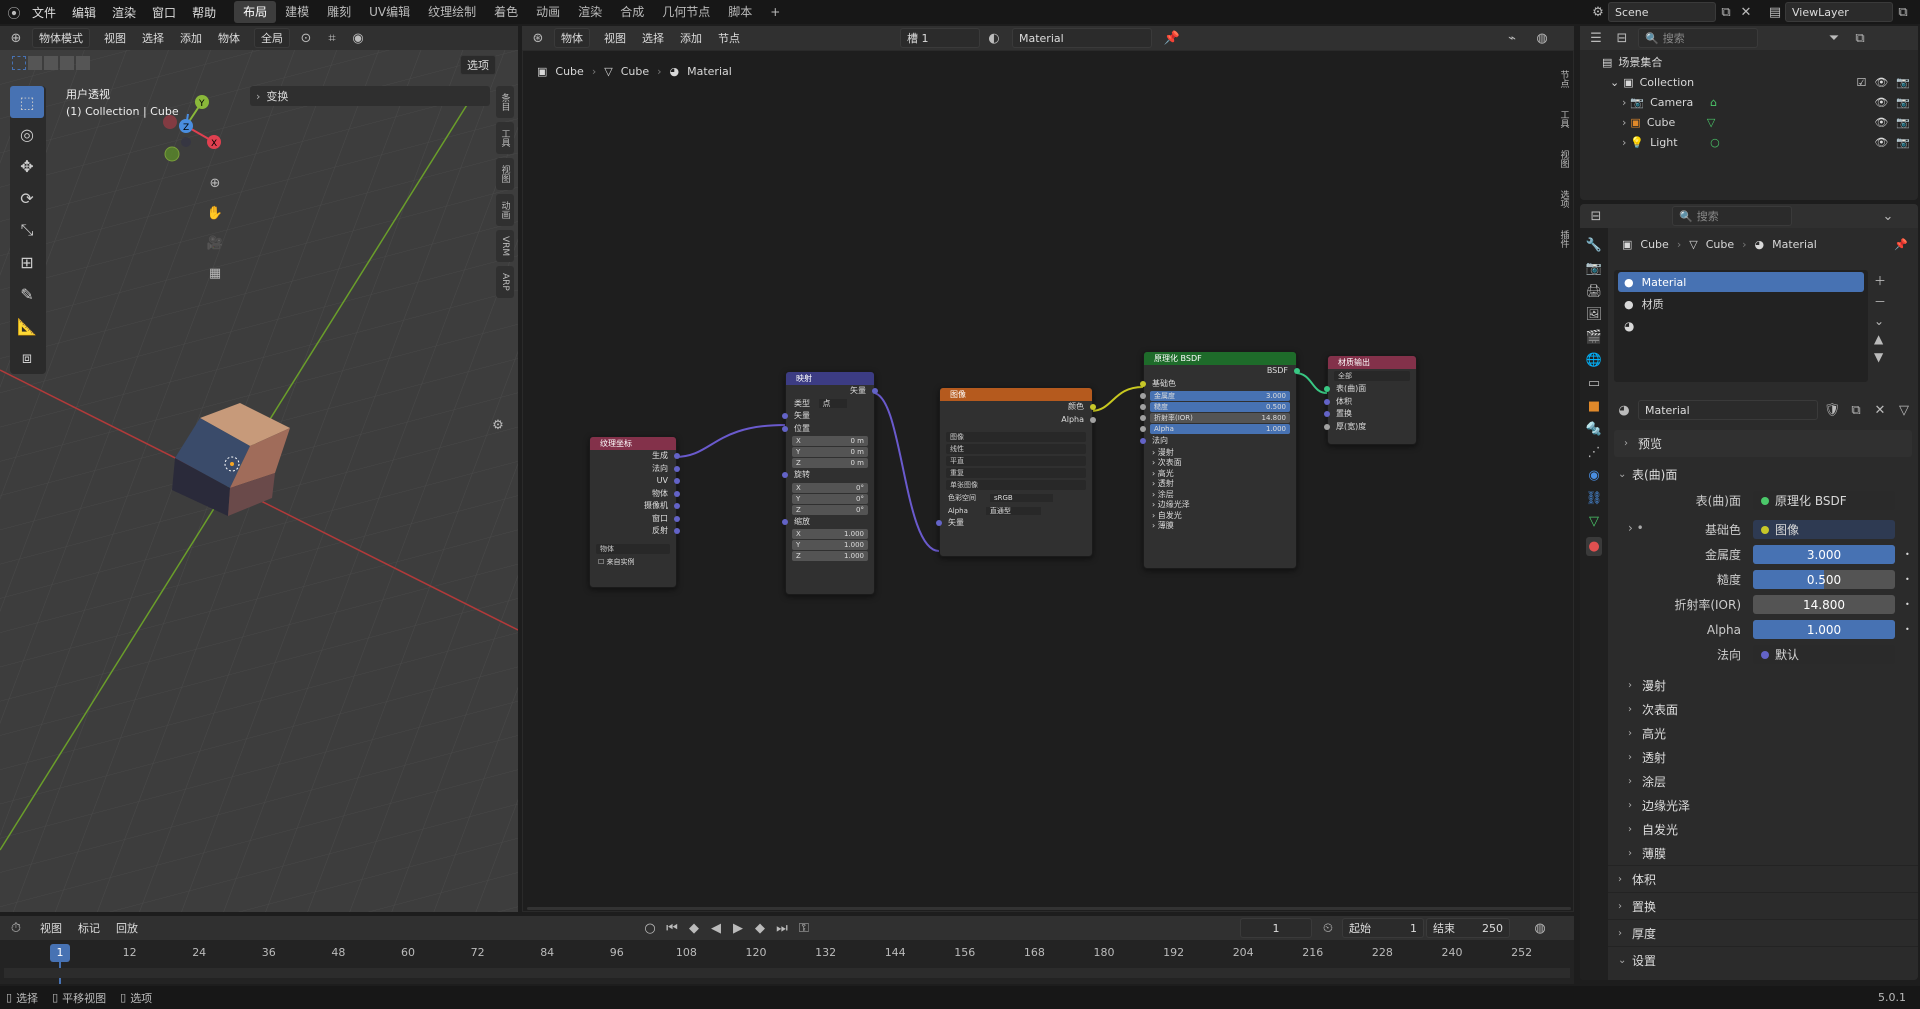  Describe the element at coordinates (1540, 928) in the screenshot. I see `timeline-view-icon: ◍` at that location.